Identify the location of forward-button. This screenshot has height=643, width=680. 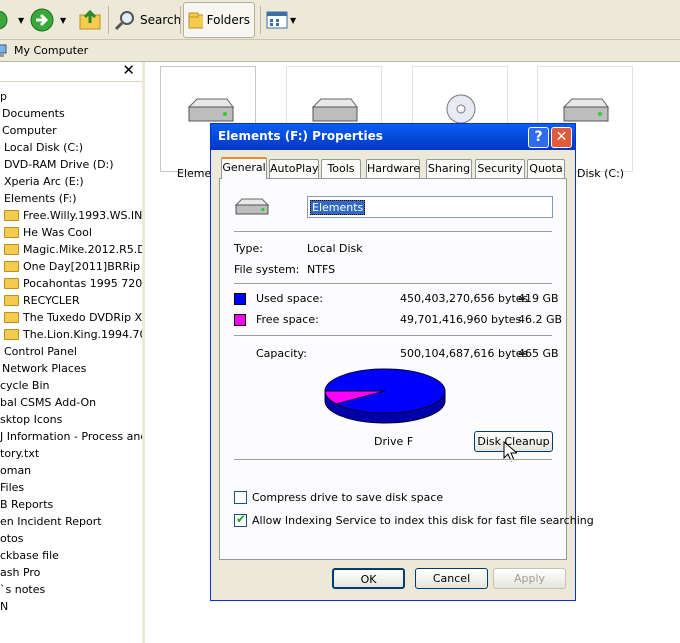
(42, 20).